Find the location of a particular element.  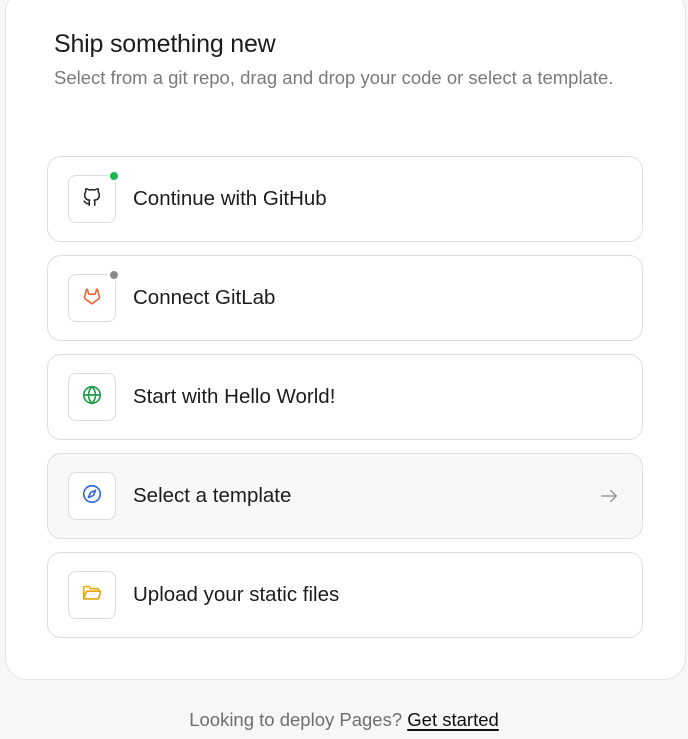

start-hello-world-button: Start with Hello World! is located at coordinates (345, 397).